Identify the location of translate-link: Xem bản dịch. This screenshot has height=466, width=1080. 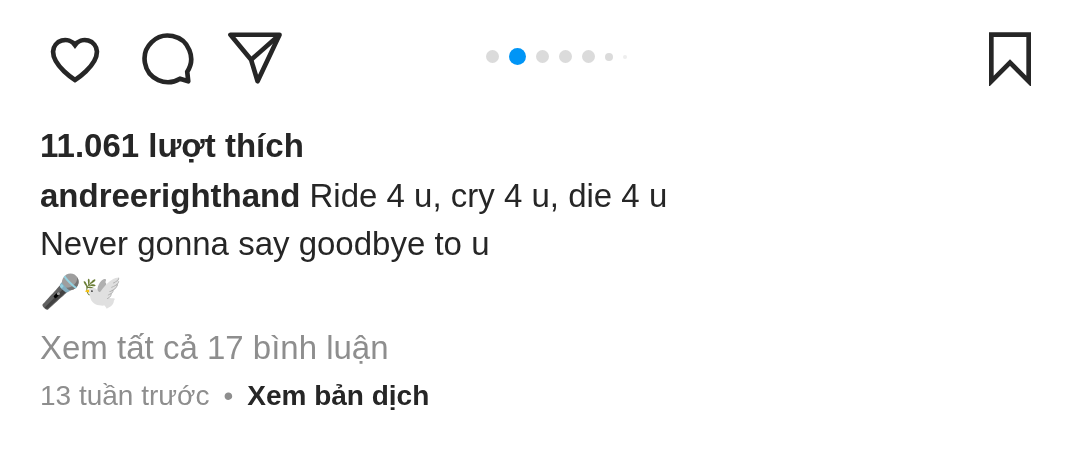
(338, 396).